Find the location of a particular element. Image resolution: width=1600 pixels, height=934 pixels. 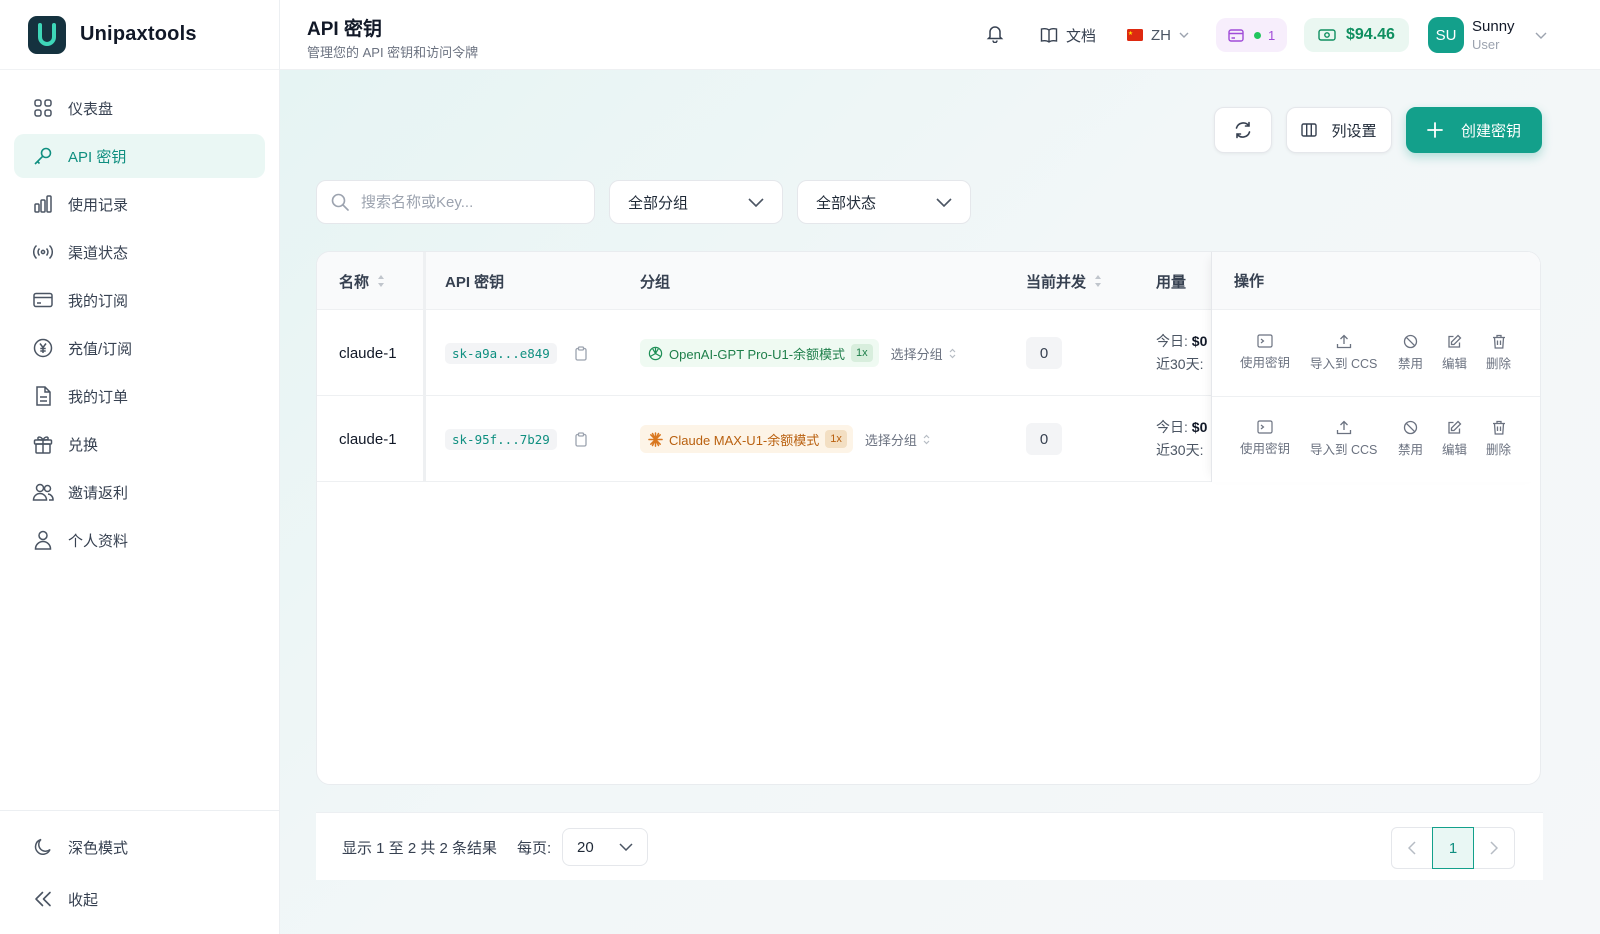

next-page-button is located at coordinates (1494, 848).